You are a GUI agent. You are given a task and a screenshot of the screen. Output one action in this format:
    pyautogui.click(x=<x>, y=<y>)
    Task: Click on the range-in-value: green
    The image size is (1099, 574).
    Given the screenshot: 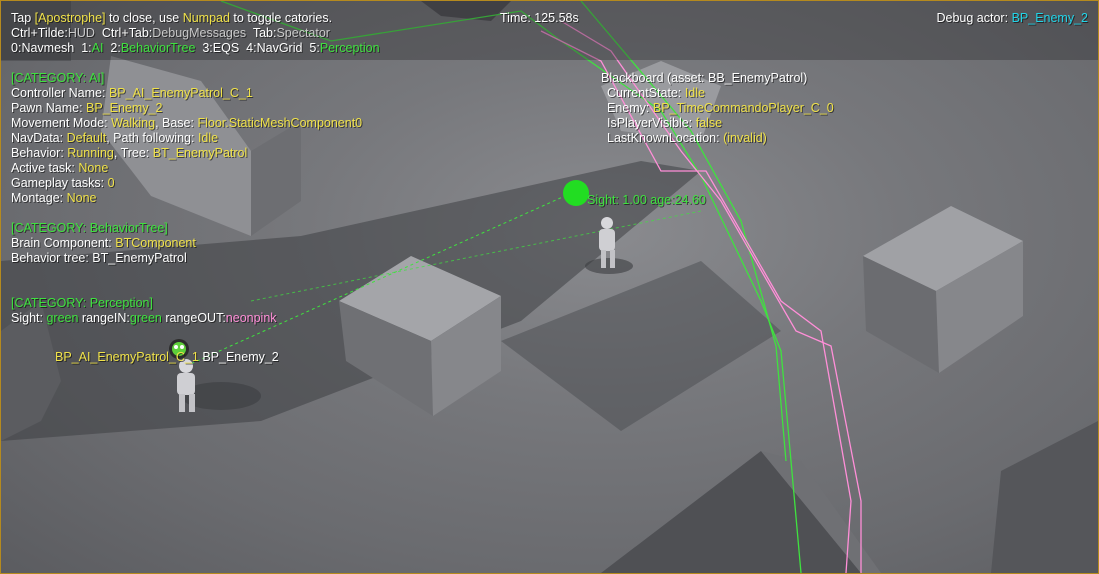 What is the action you would take?
    pyautogui.click(x=145, y=318)
    